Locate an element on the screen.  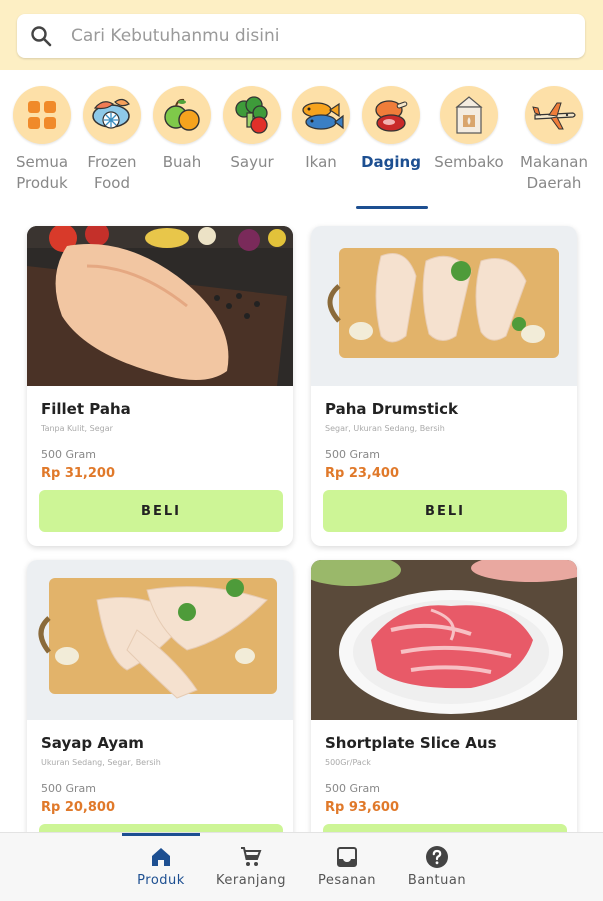
nav-produk: Produk is located at coordinates (161, 866).